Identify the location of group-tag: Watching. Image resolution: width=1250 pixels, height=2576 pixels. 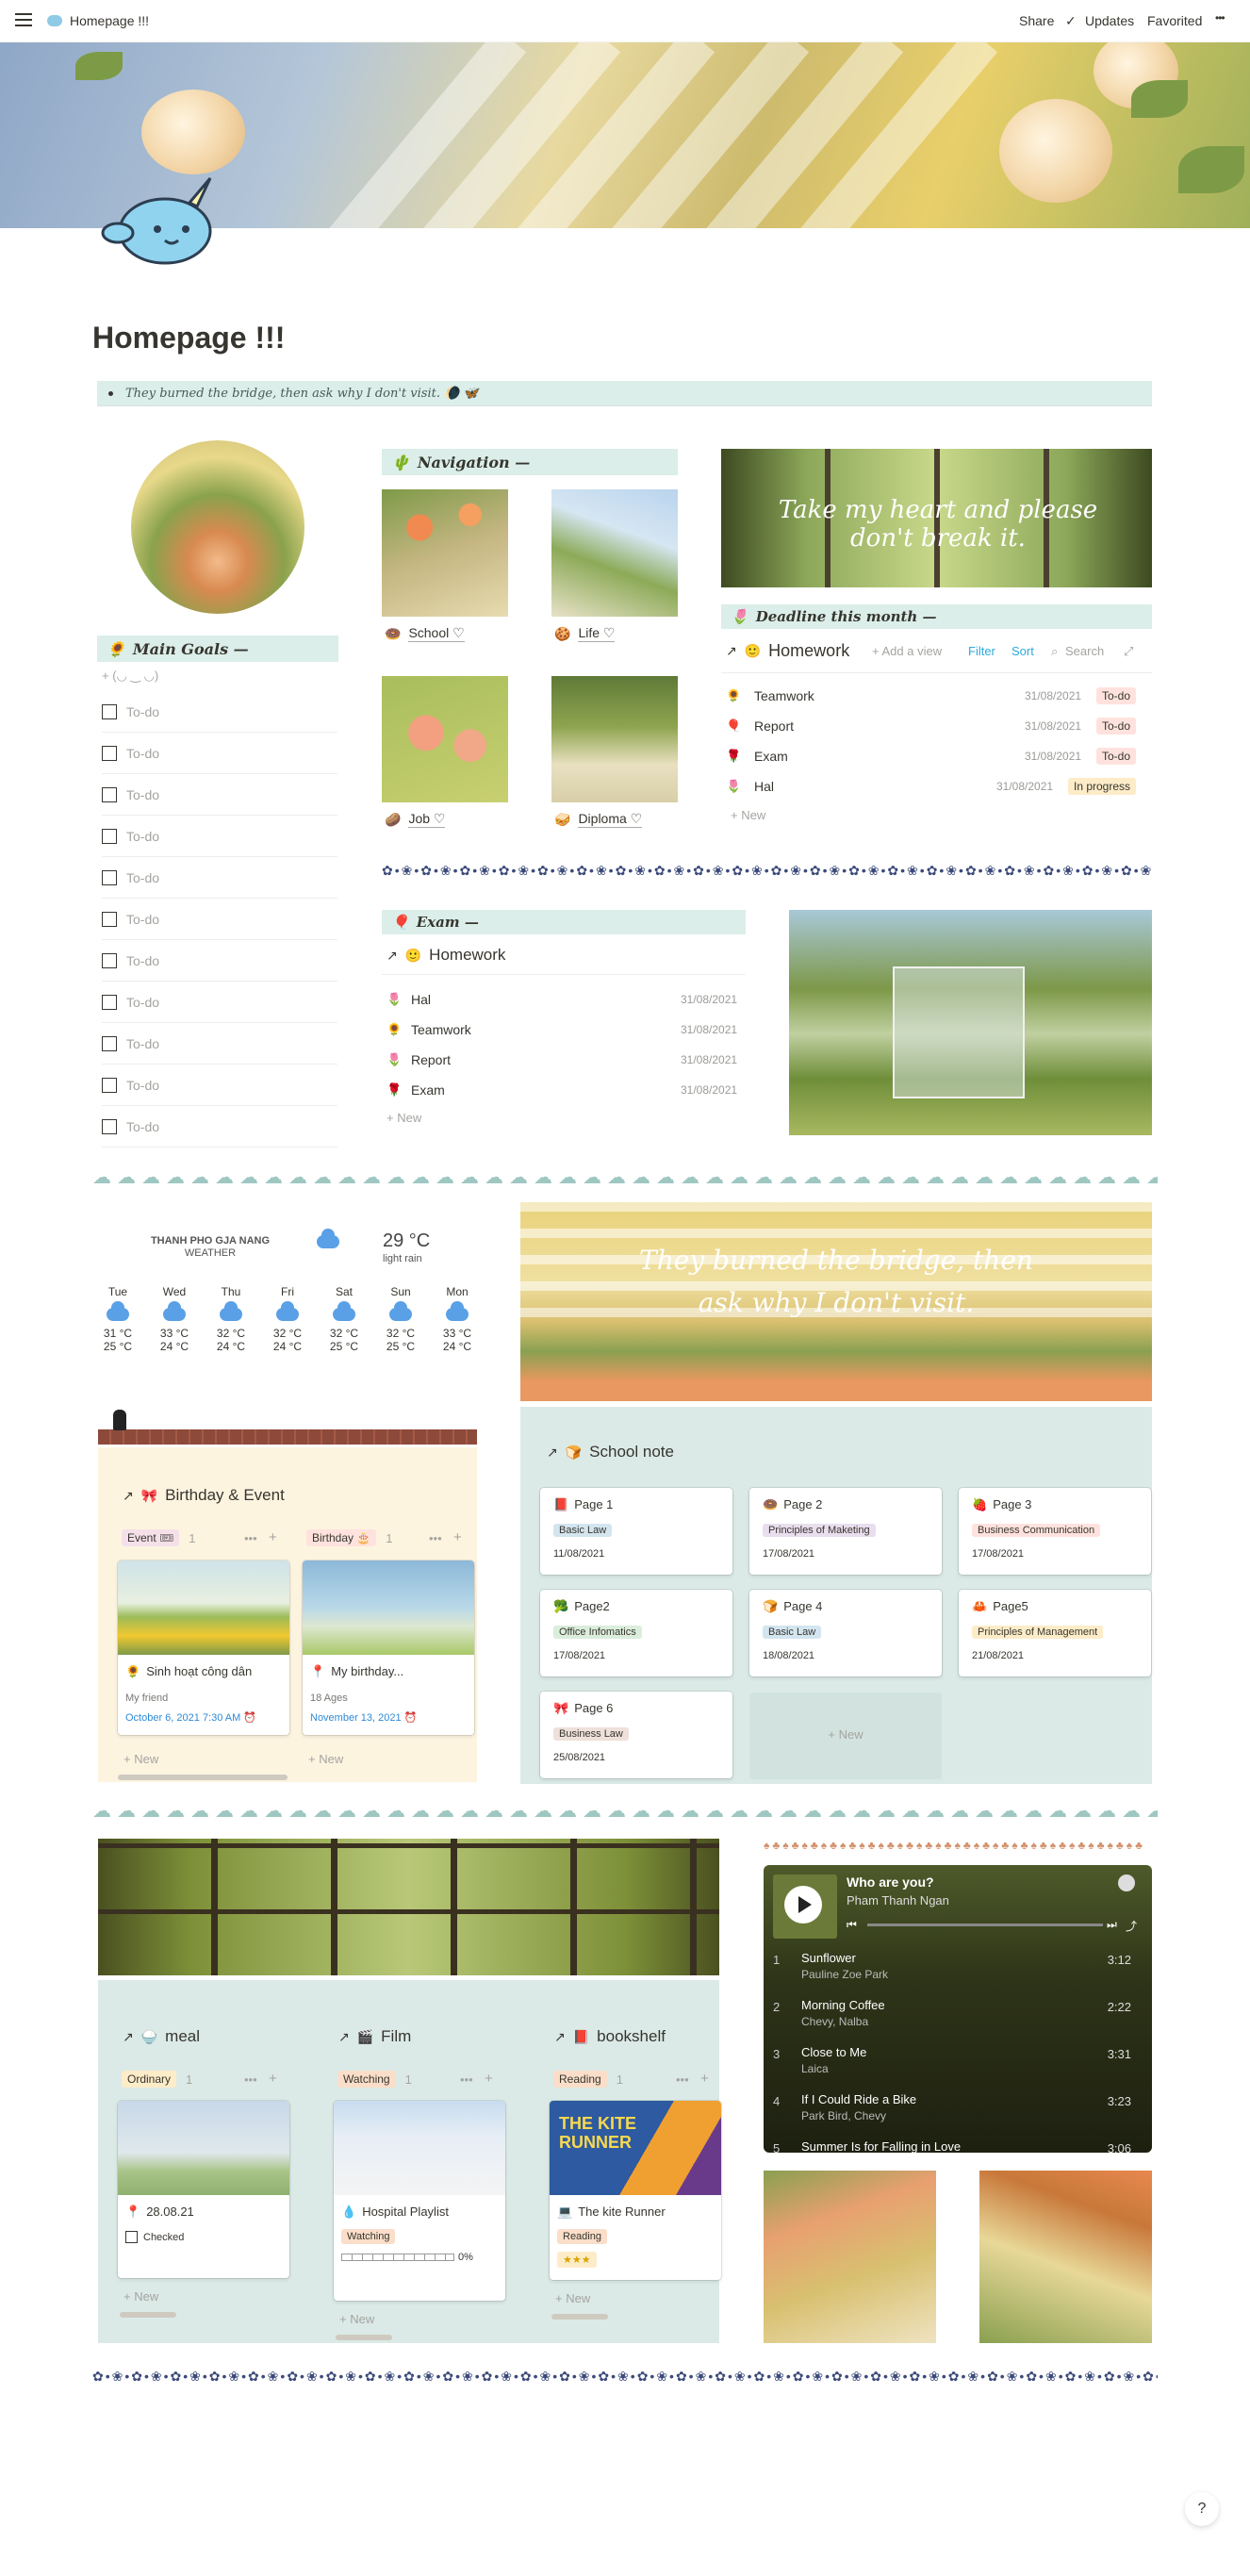
(366, 2079).